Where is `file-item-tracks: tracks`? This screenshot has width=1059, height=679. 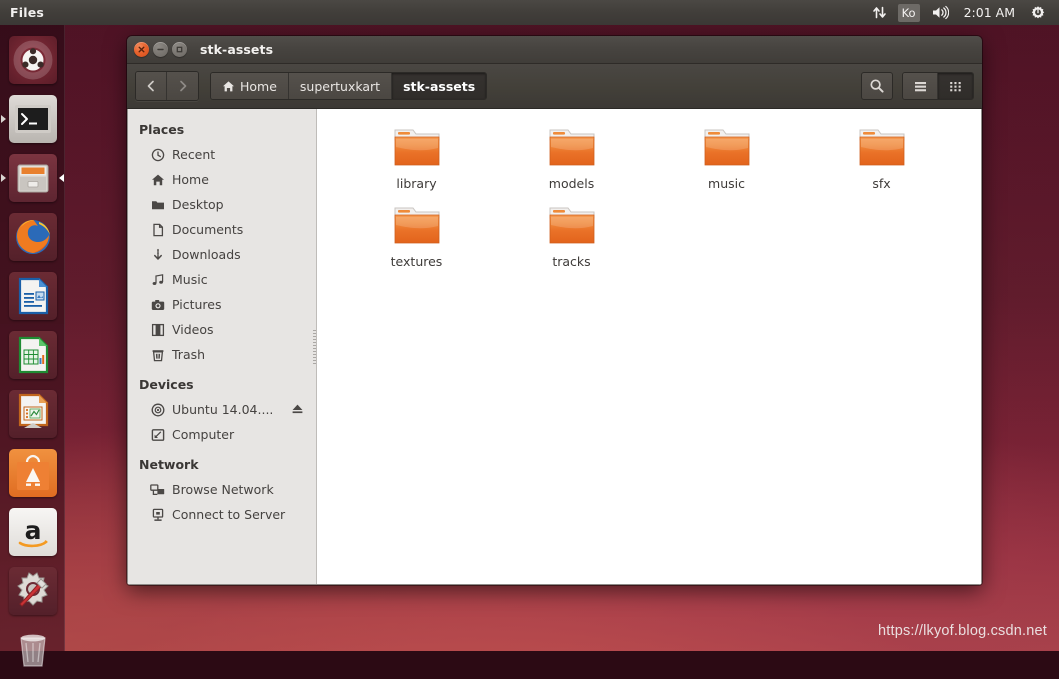 file-item-tracks: tracks is located at coordinates (571, 240).